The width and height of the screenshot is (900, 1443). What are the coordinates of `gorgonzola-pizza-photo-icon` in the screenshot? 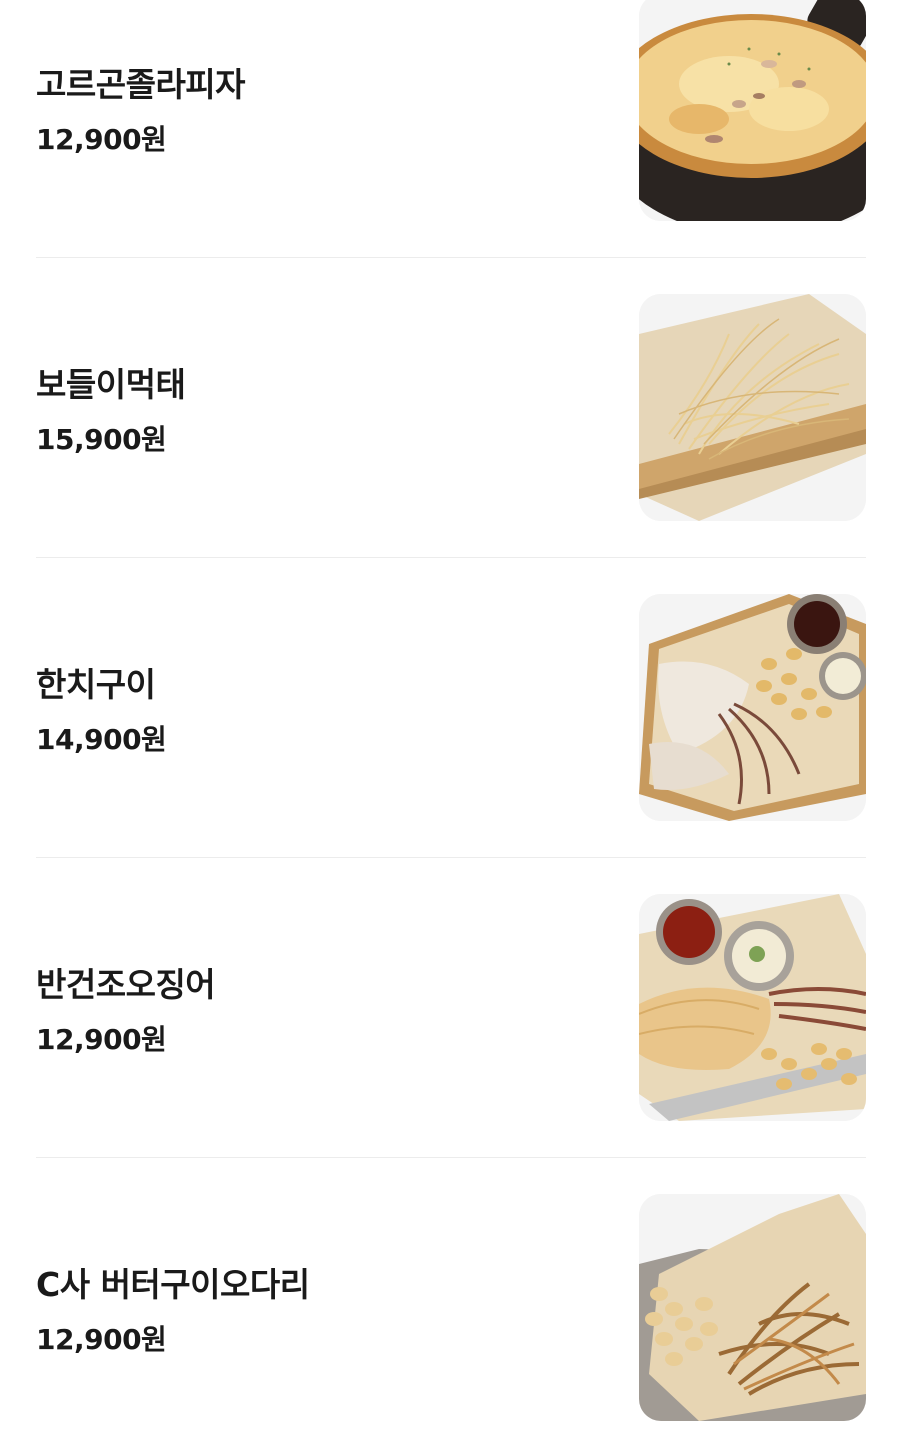 It's located at (752, 110).